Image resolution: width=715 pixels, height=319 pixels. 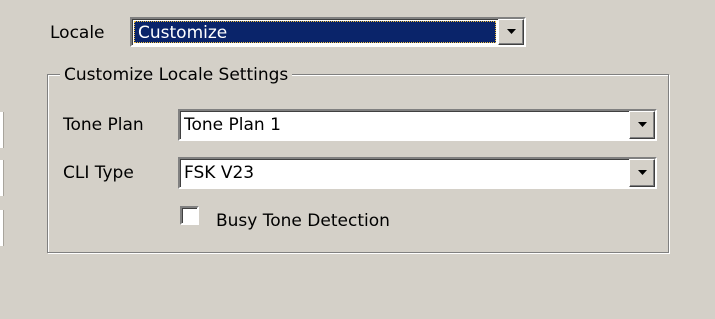 I want to click on tone-plan-label: Tone Plan, so click(x=103, y=125).